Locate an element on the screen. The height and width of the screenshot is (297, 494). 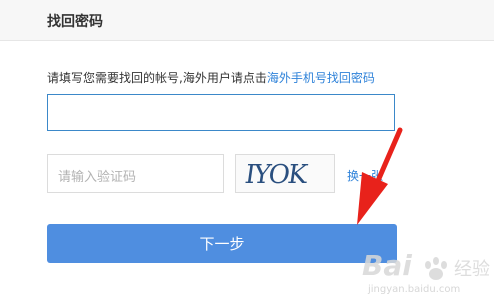
svg-text: 经验 is located at coordinates (472, 269).